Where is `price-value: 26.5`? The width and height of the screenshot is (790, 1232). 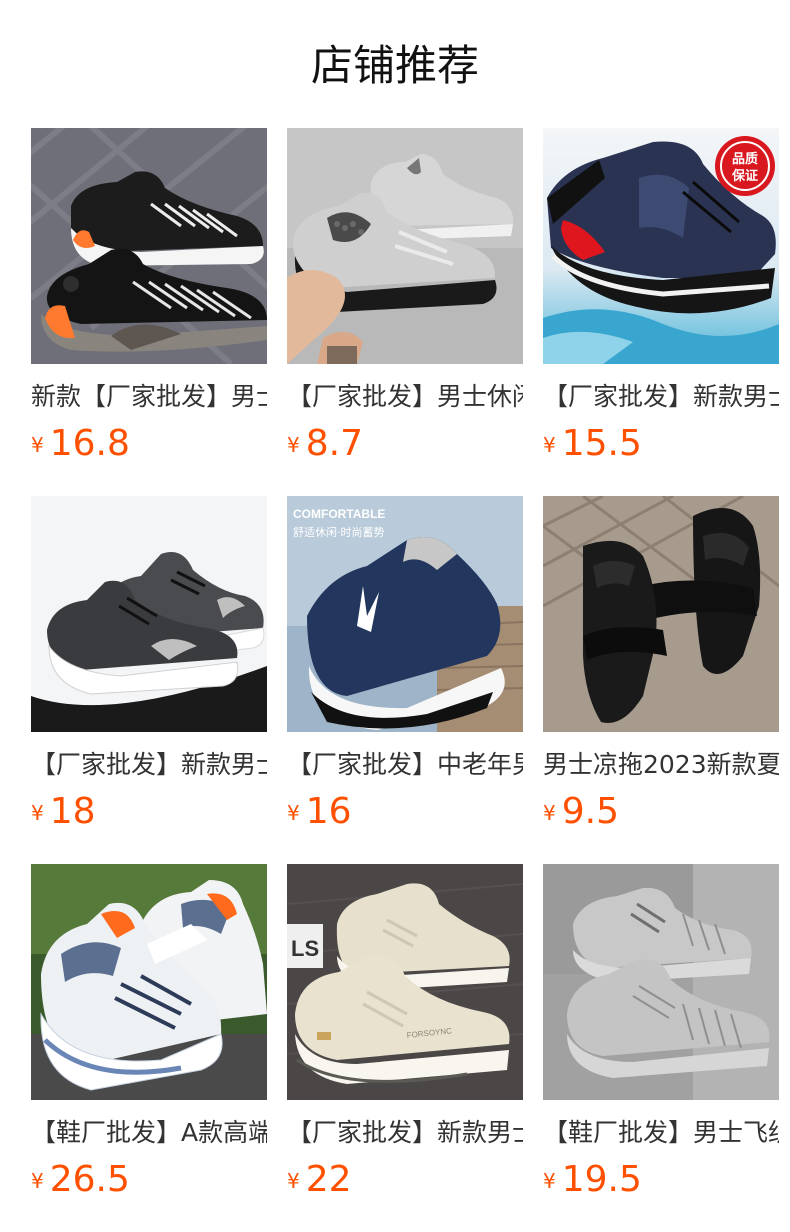 price-value: 26.5 is located at coordinates (89, 1179).